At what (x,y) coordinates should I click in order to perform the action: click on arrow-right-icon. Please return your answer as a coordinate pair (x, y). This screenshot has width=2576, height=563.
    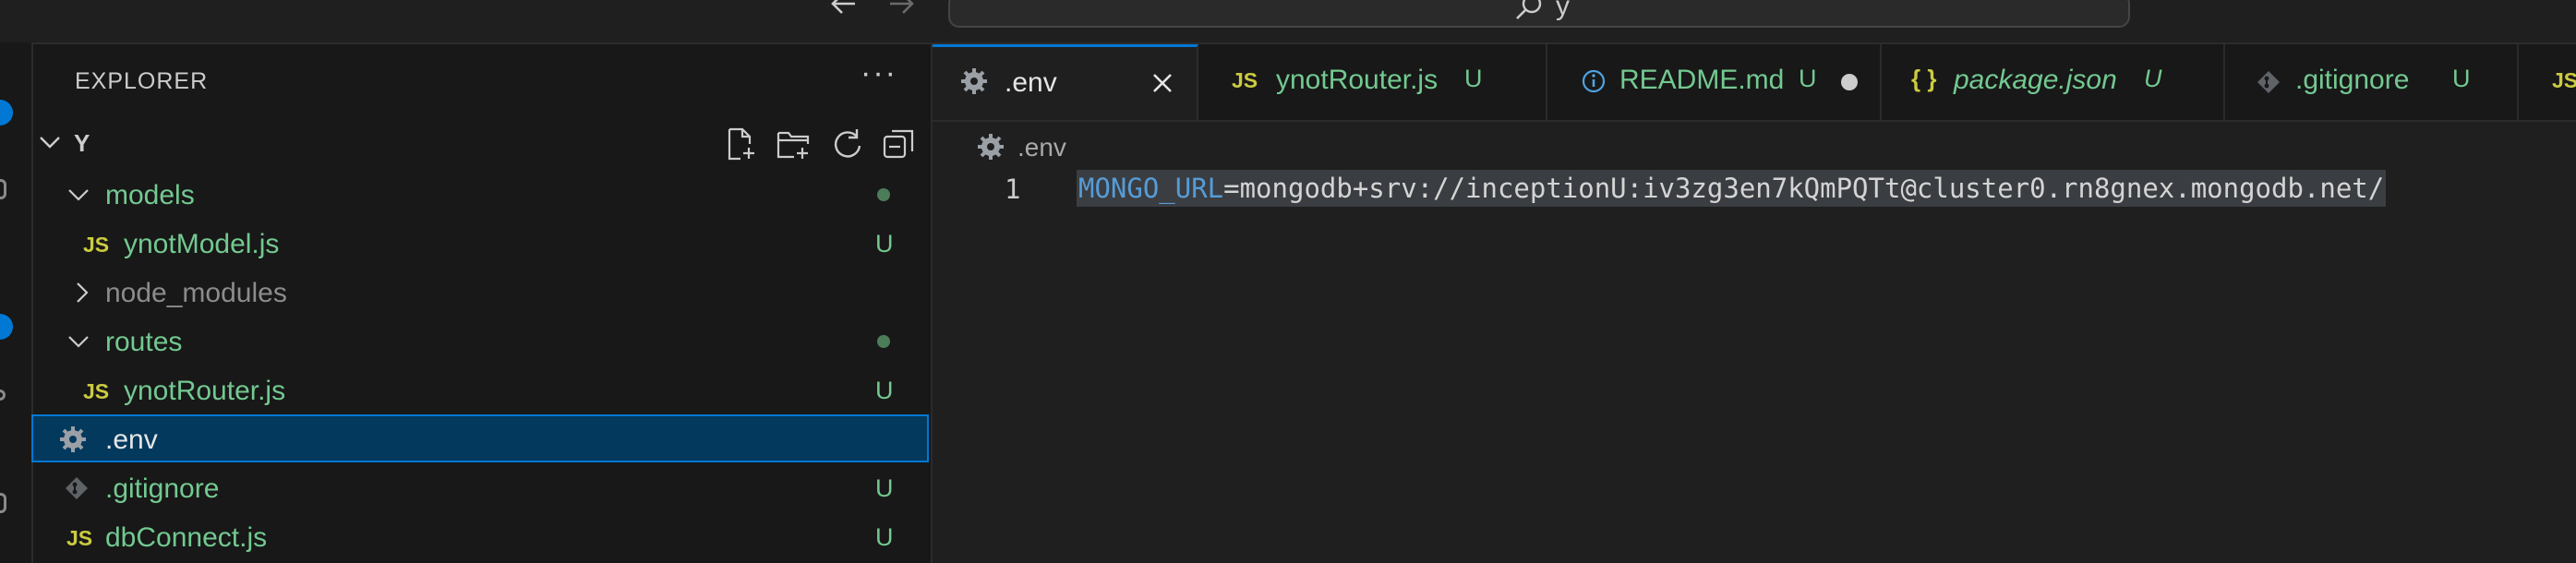
    Looking at the image, I should click on (901, 13).